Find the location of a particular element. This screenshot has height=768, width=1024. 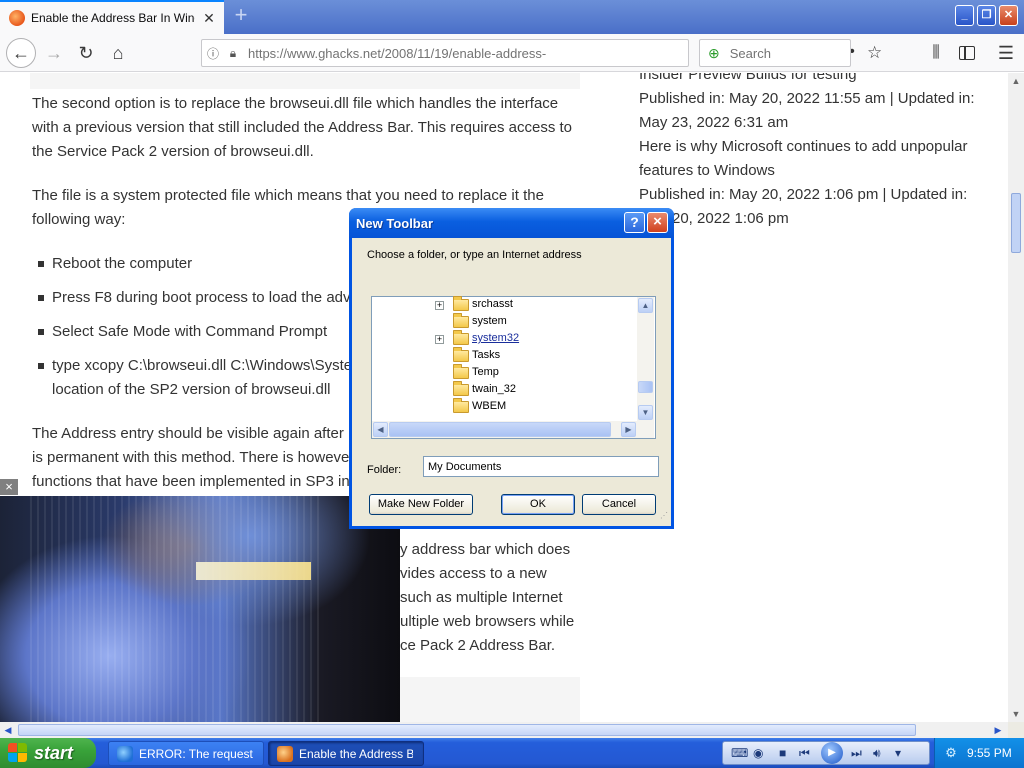

clock: 9:55 PM is located at coordinates (989, 753).